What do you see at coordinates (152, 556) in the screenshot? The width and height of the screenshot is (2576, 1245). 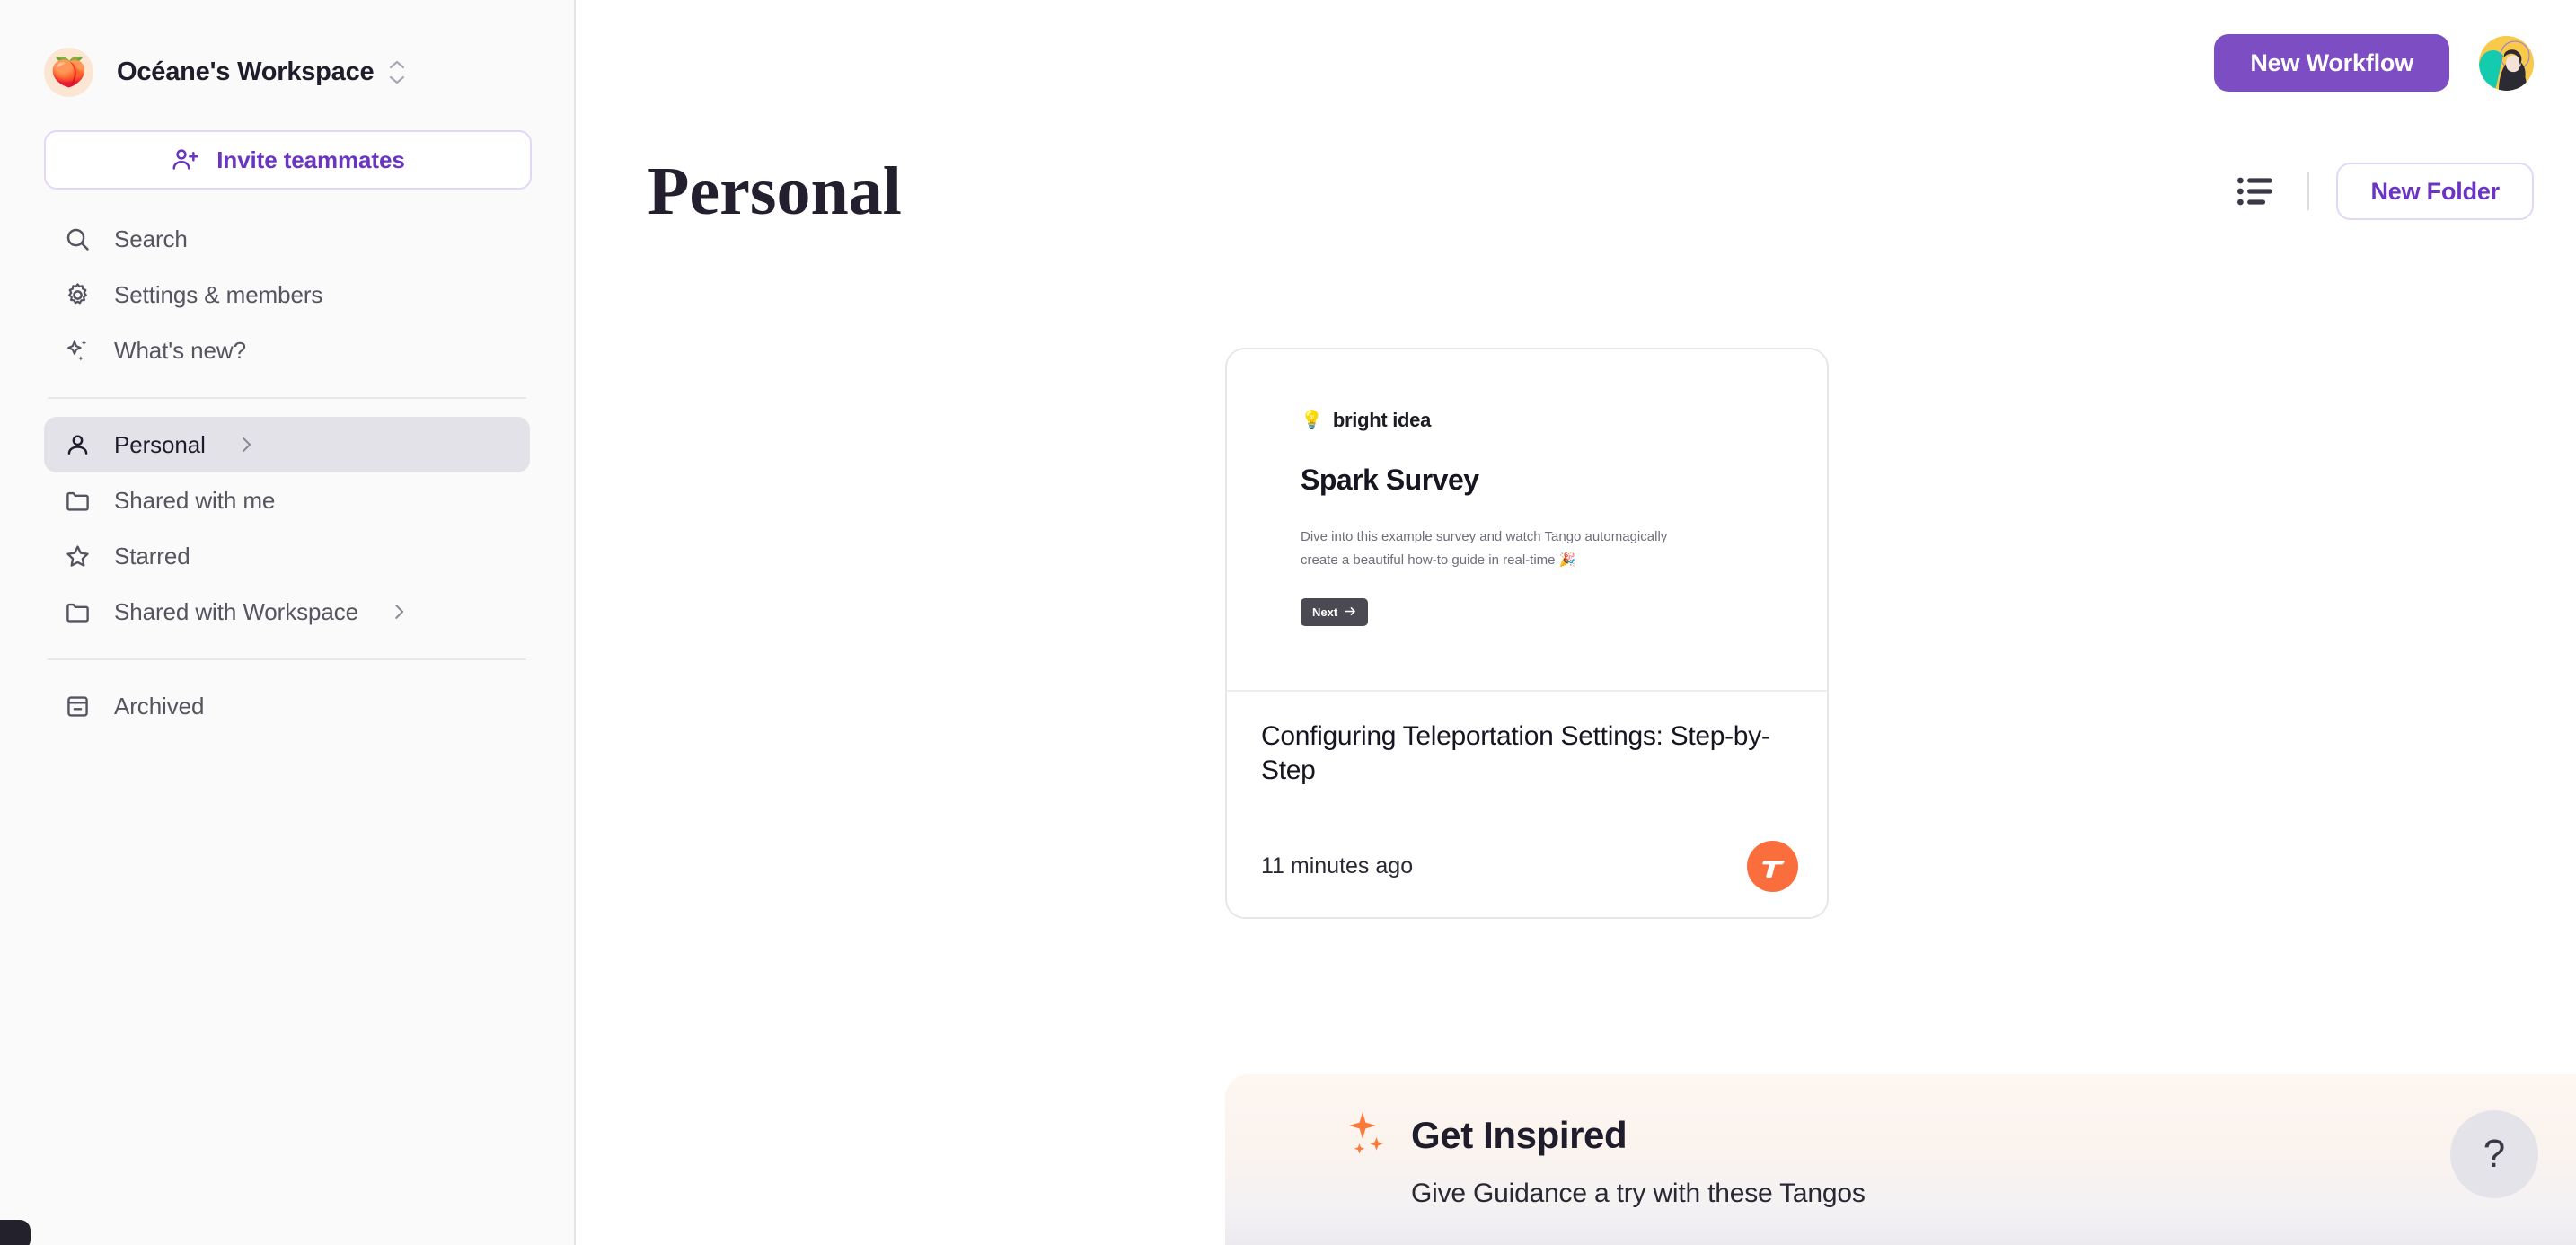 I see `sidebar-item-label: Starred` at bounding box center [152, 556].